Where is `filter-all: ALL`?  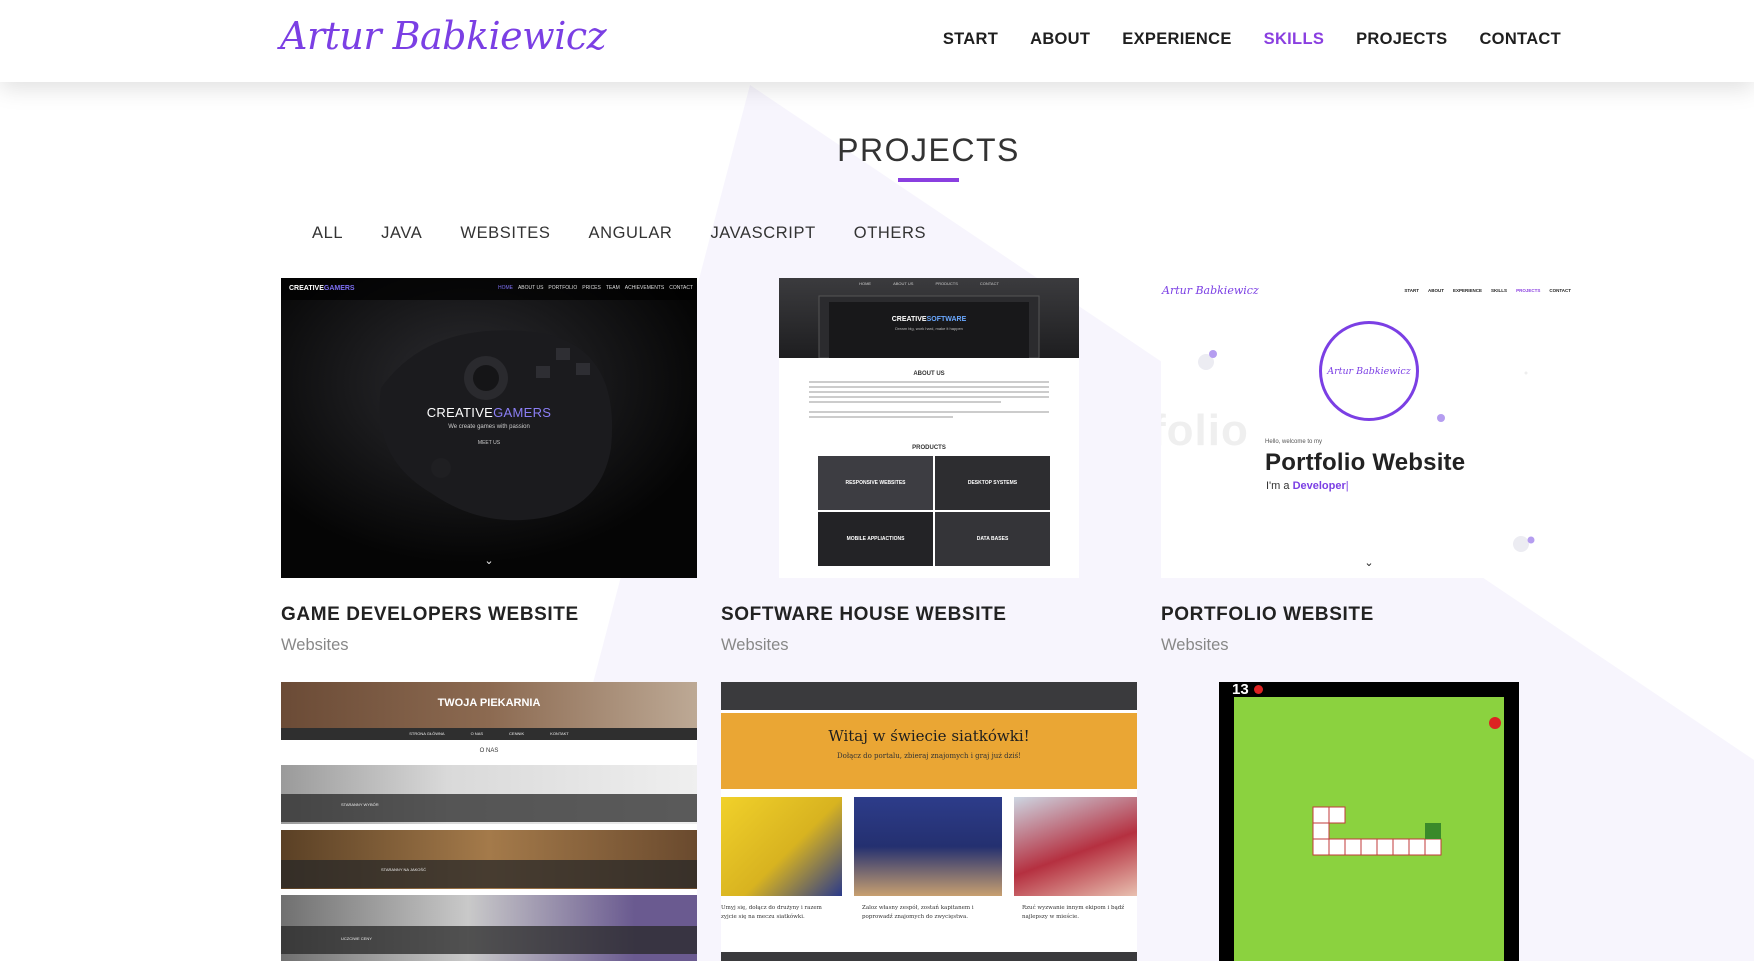 filter-all: ALL is located at coordinates (327, 233).